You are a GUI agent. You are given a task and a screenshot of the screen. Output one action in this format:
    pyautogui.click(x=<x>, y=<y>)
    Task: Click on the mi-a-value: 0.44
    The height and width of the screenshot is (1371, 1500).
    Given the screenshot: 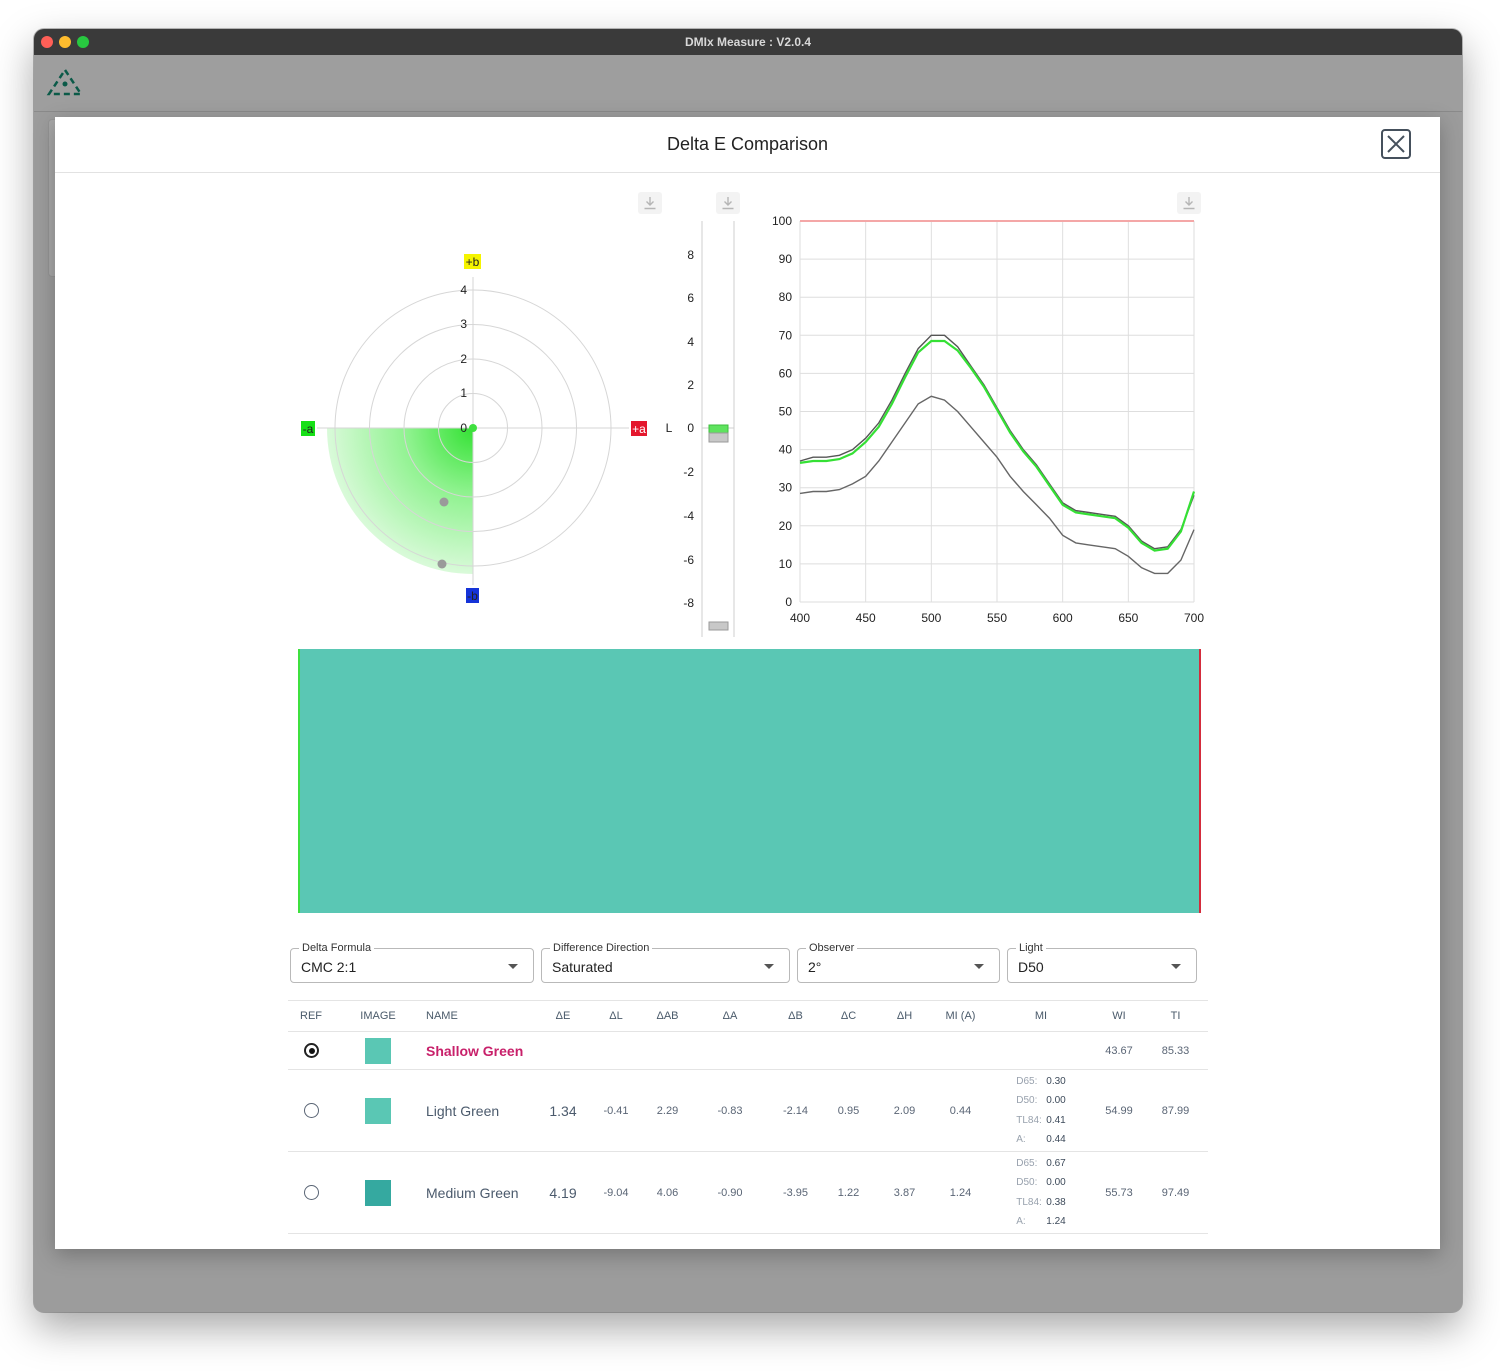 What is the action you would take?
    pyautogui.click(x=960, y=1110)
    